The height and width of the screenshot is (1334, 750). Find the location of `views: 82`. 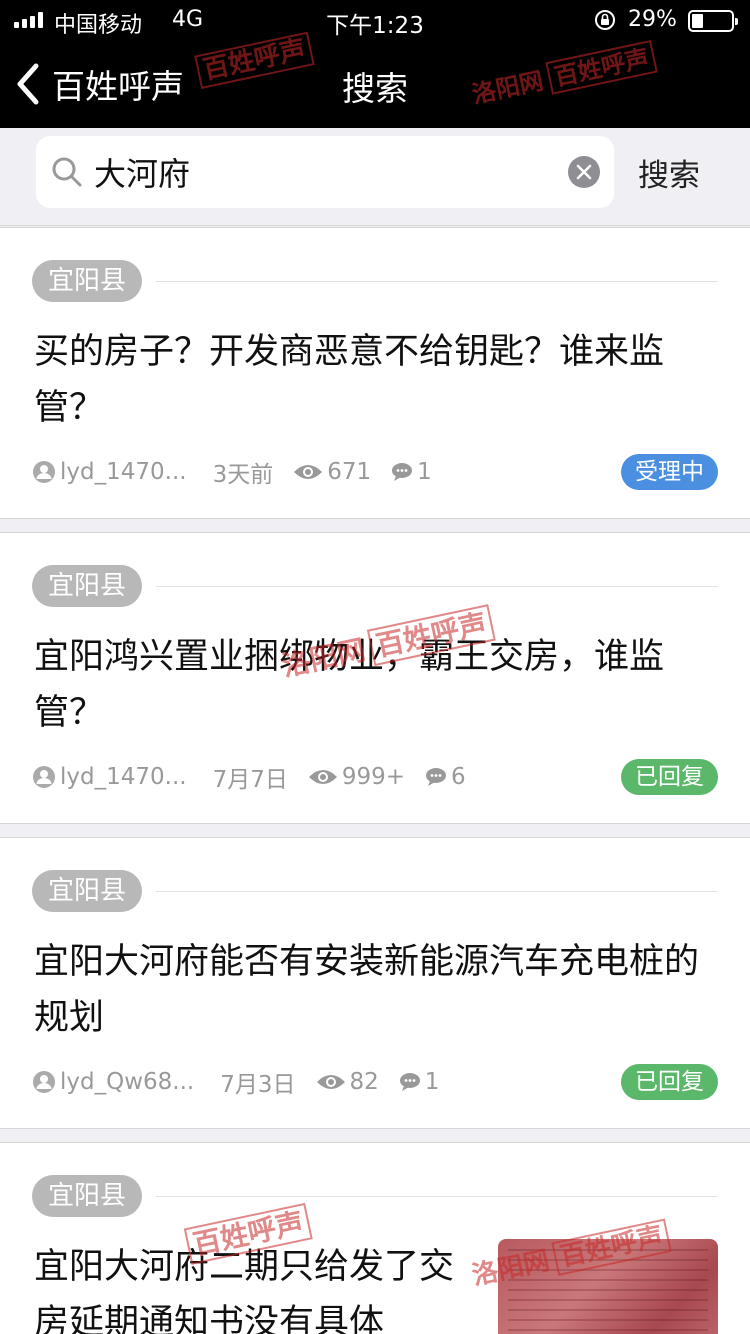

views: 82 is located at coordinates (347, 1082).